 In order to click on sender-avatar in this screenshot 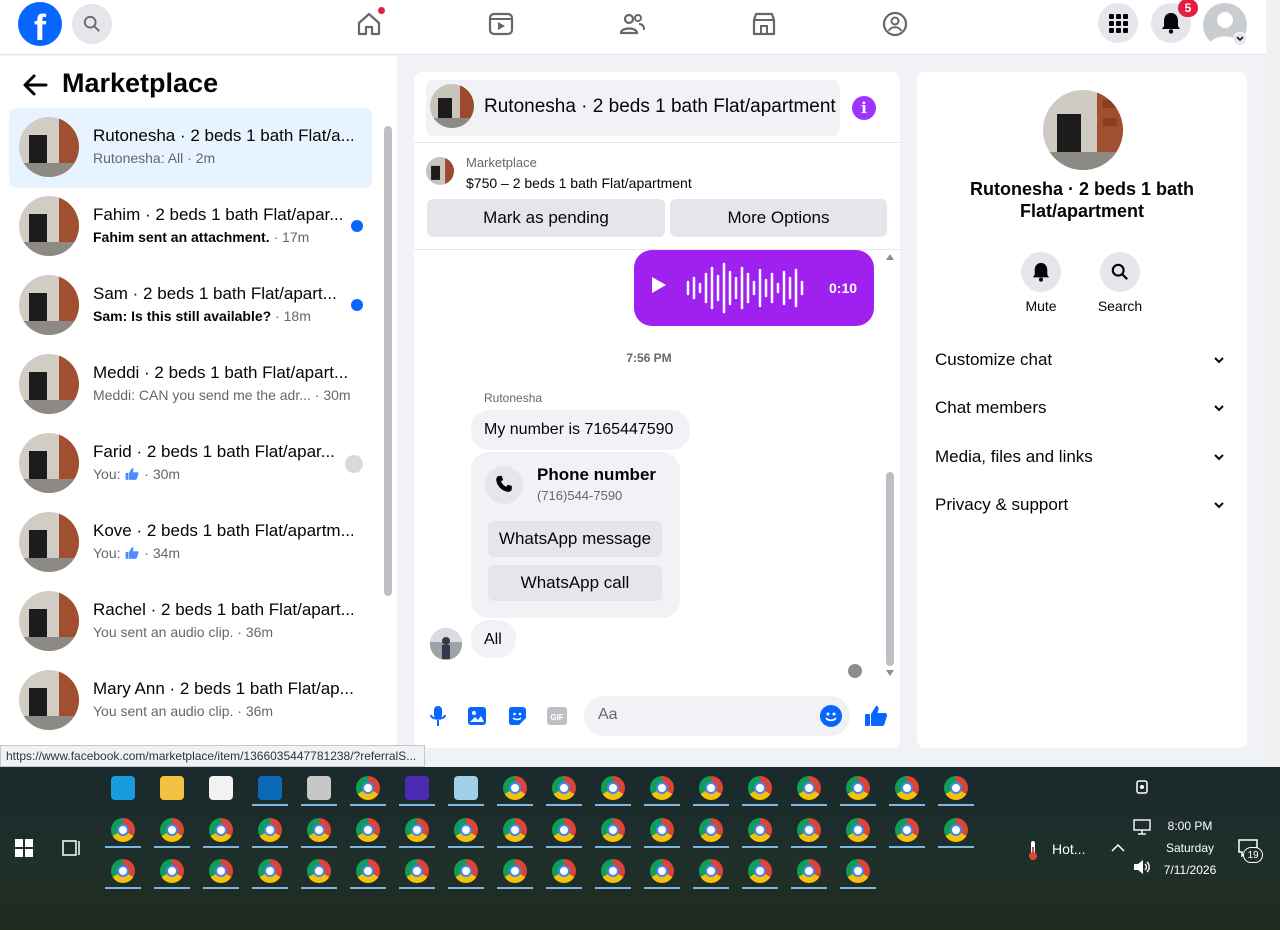, I will do `click(446, 644)`.